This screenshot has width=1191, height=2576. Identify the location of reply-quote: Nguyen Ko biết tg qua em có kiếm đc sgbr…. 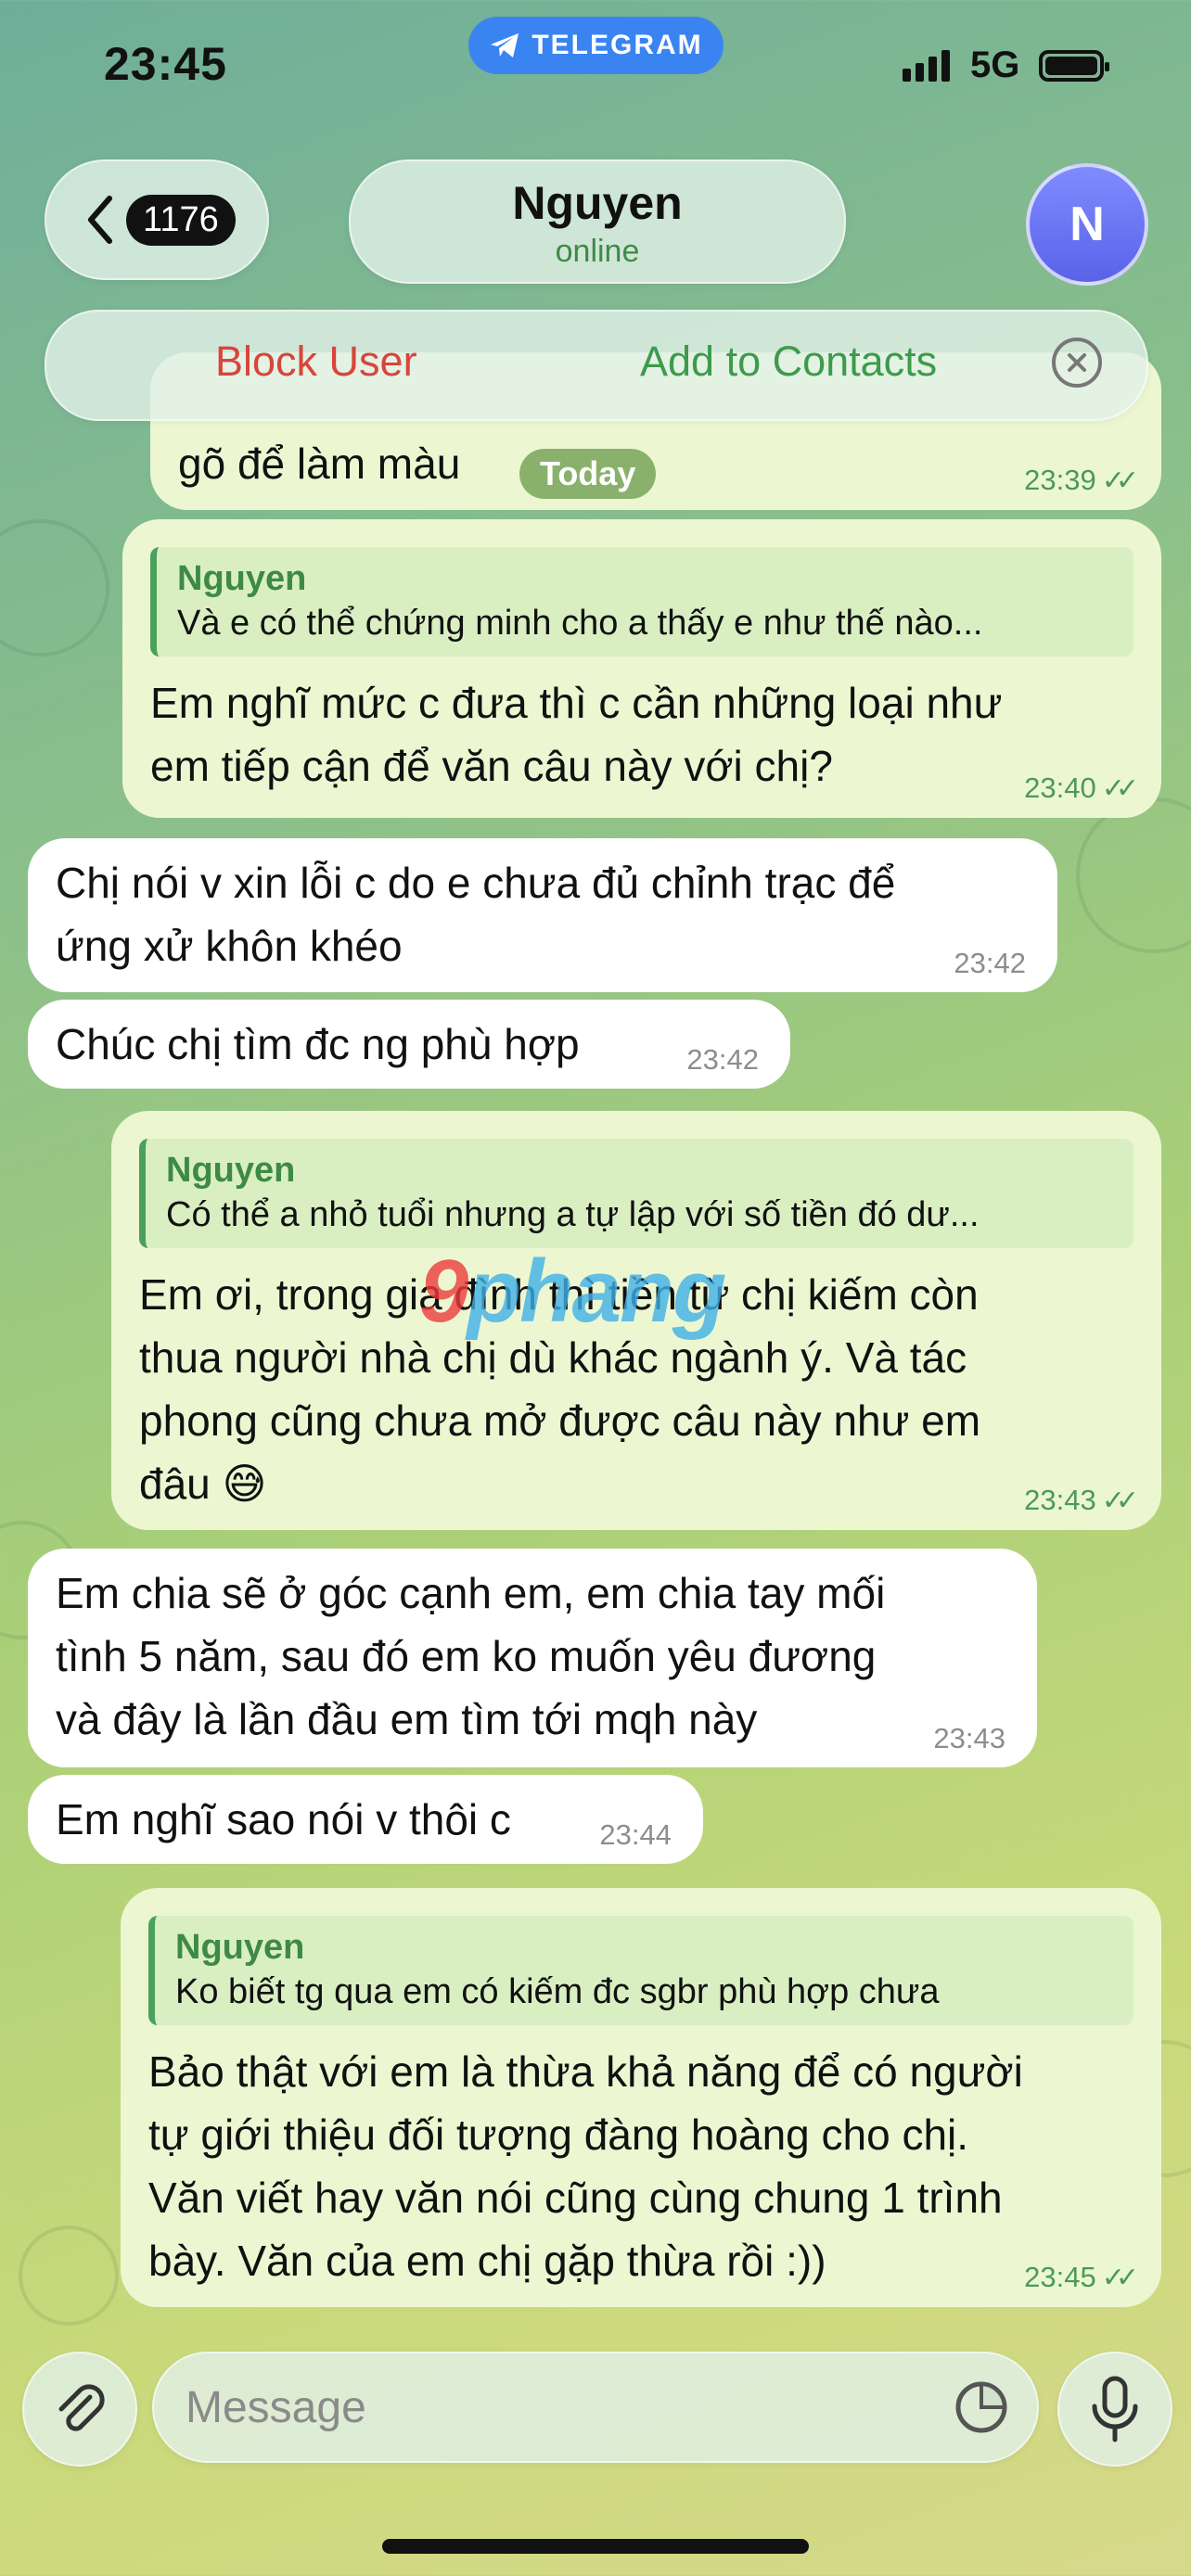
(640, 1970).